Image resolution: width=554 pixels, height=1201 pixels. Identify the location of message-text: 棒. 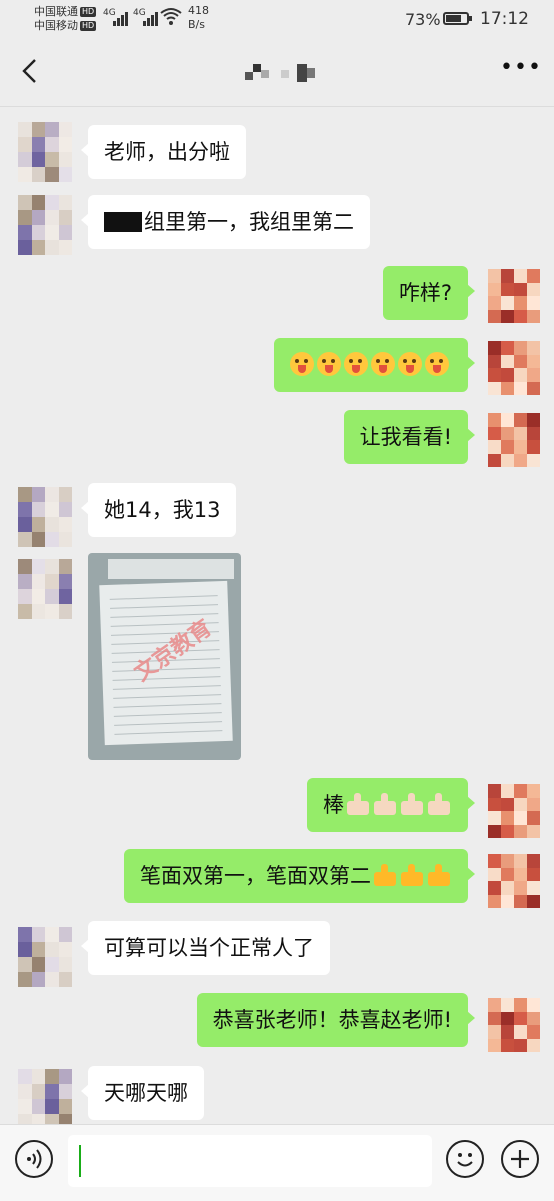
(333, 805).